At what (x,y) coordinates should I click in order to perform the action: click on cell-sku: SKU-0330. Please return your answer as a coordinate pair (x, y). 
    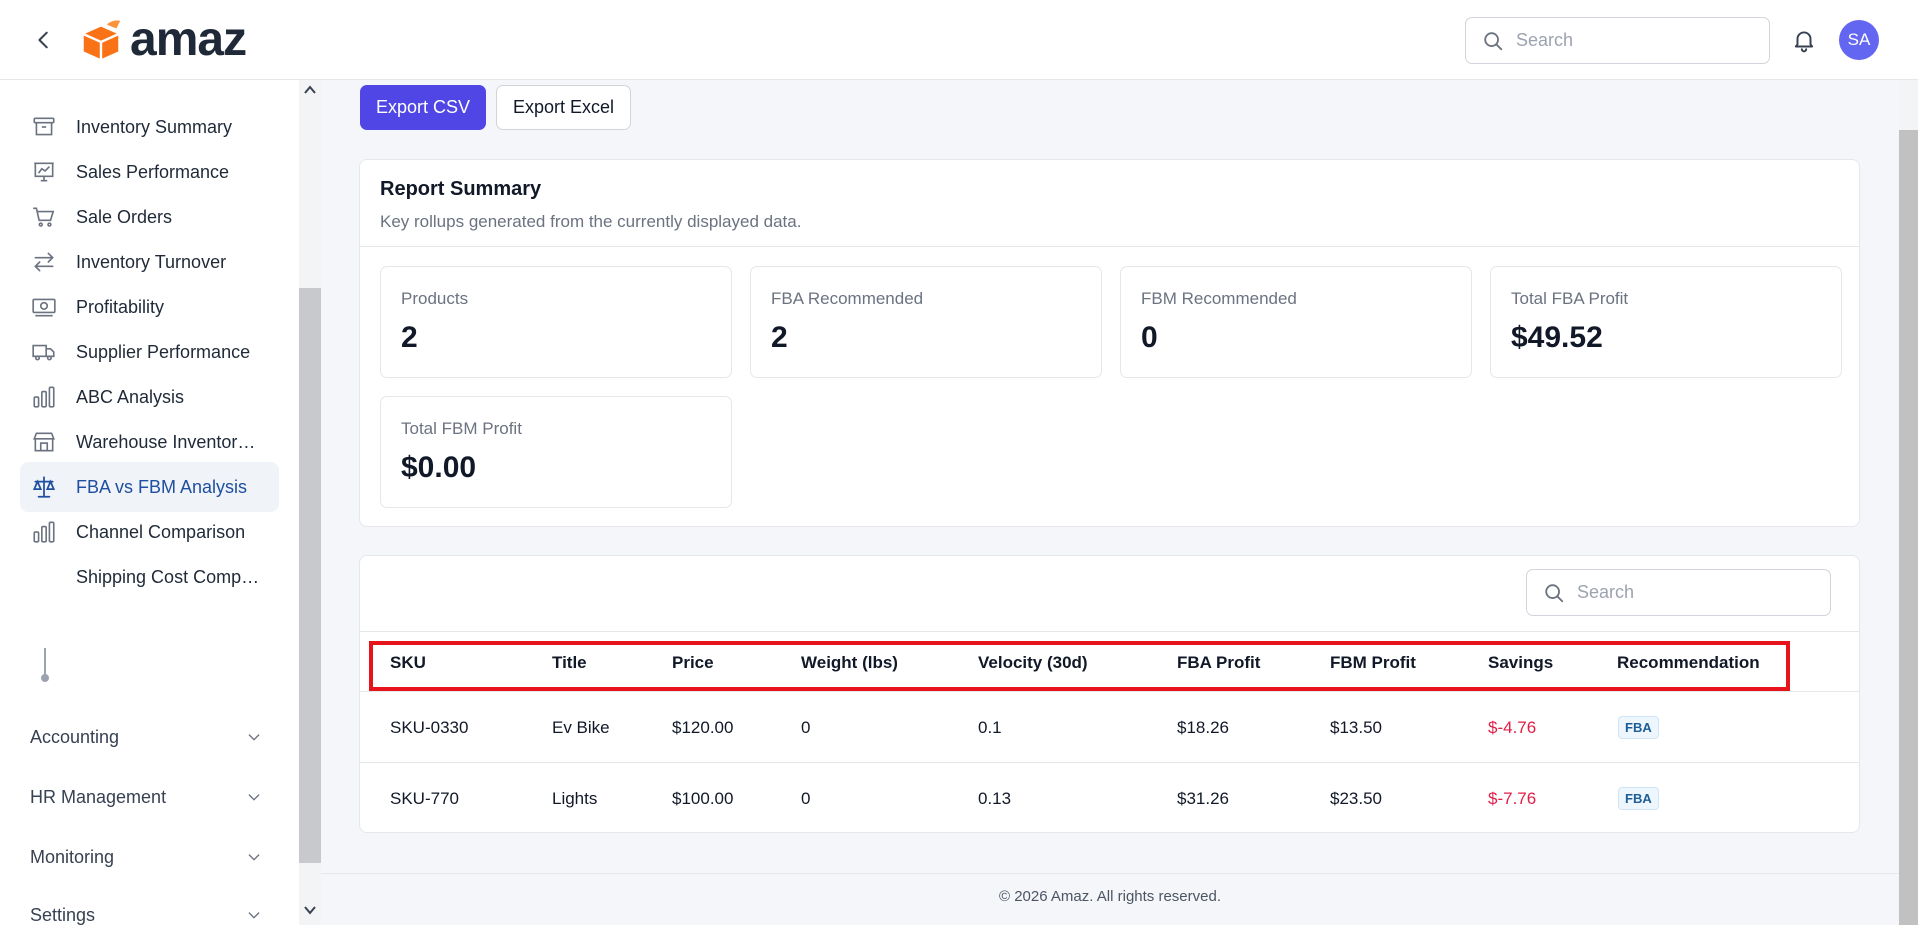
    Looking at the image, I should click on (429, 727).